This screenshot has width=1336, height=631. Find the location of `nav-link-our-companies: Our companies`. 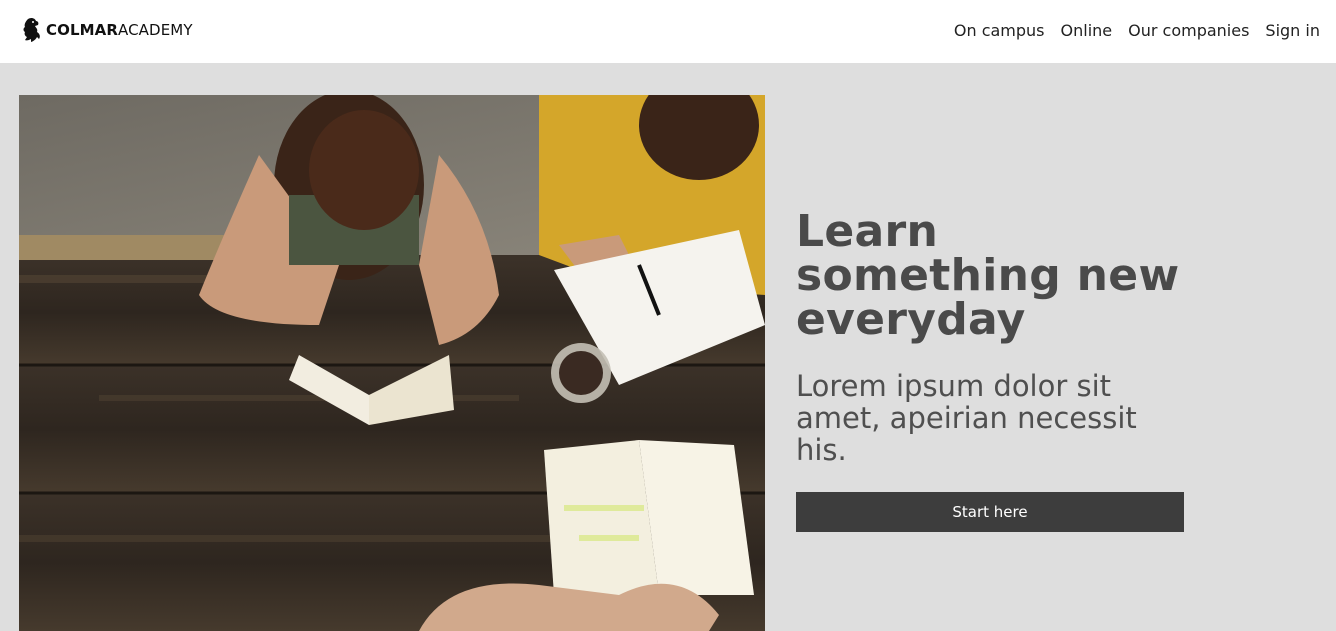

nav-link-our-companies: Our companies is located at coordinates (1188, 31).